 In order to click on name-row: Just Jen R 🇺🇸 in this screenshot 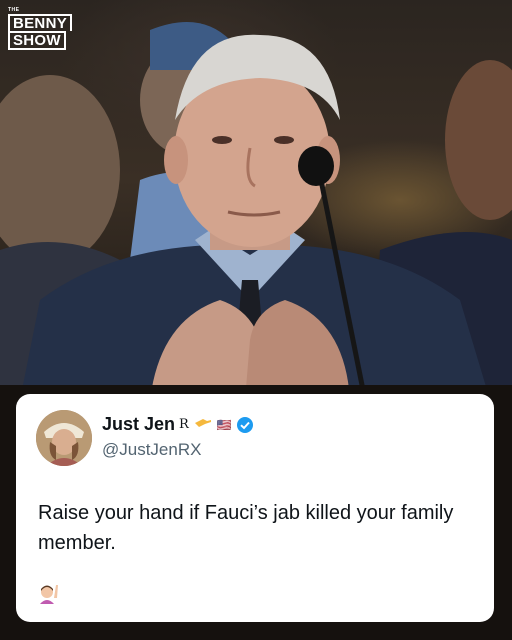, I will do `click(178, 424)`.